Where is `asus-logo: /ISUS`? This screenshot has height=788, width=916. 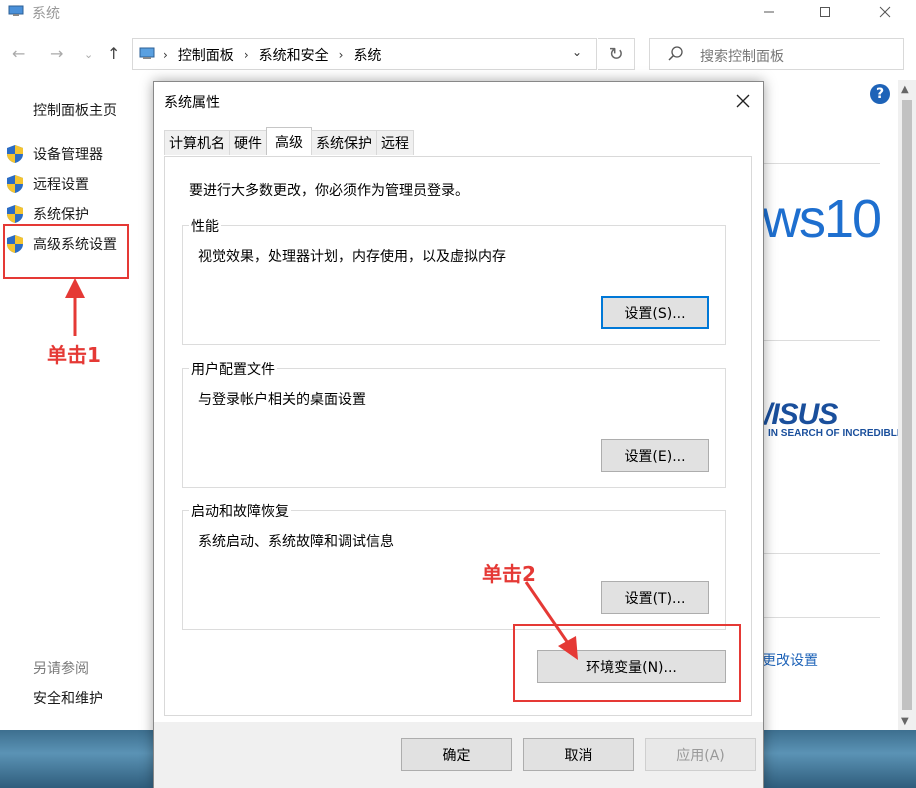 asus-logo: /ISUS is located at coordinates (801, 413).